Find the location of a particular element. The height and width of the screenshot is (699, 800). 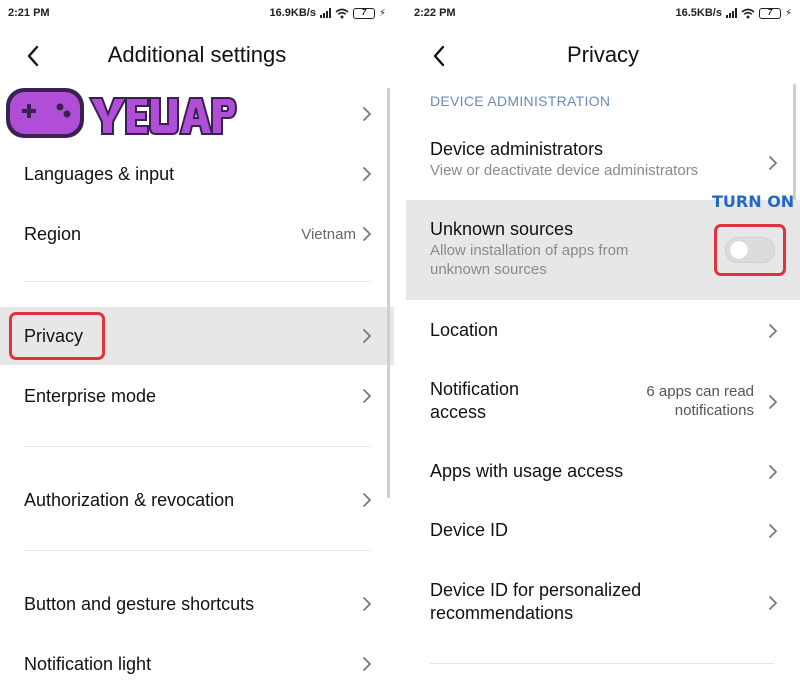

device-id-row: Device ID is located at coordinates (603, 531).